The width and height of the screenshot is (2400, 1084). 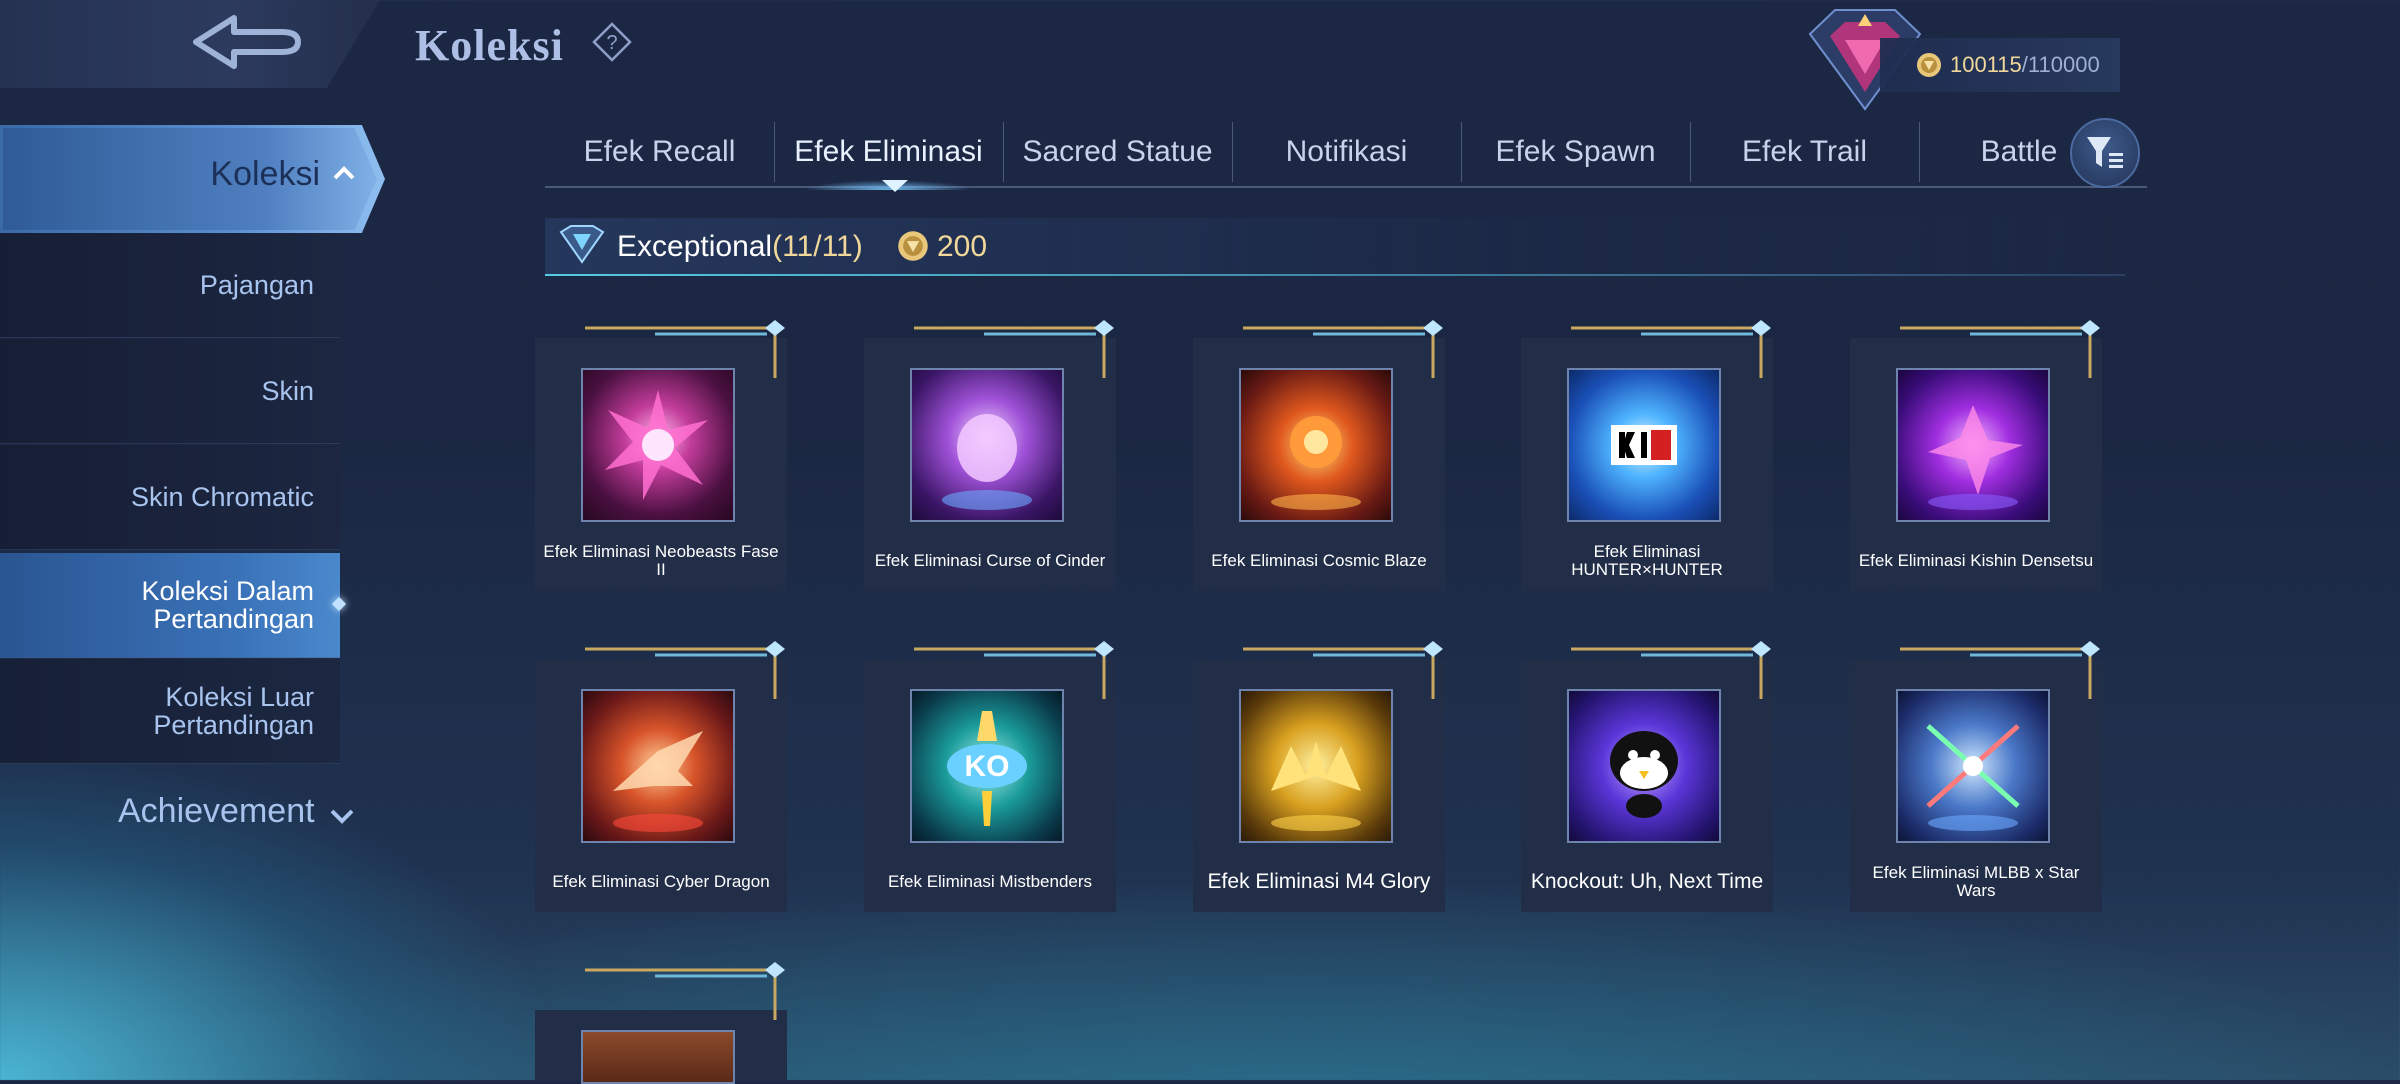 What do you see at coordinates (1316, 445) in the screenshot?
I see `cosmic-blaze-effect-image` at bounding box center [1316, 445].